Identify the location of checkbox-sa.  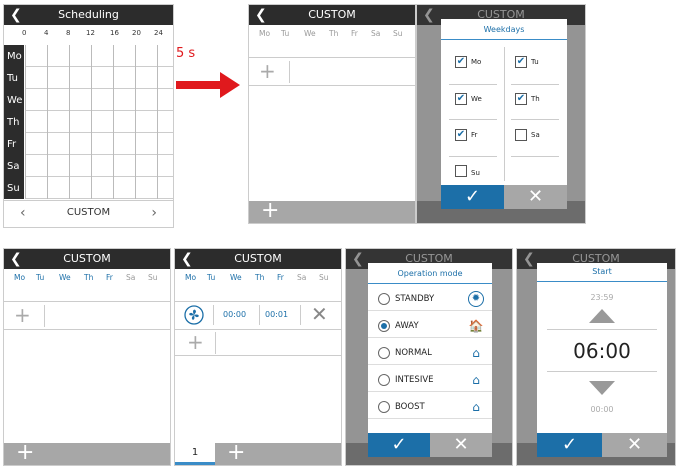
(521, 135).